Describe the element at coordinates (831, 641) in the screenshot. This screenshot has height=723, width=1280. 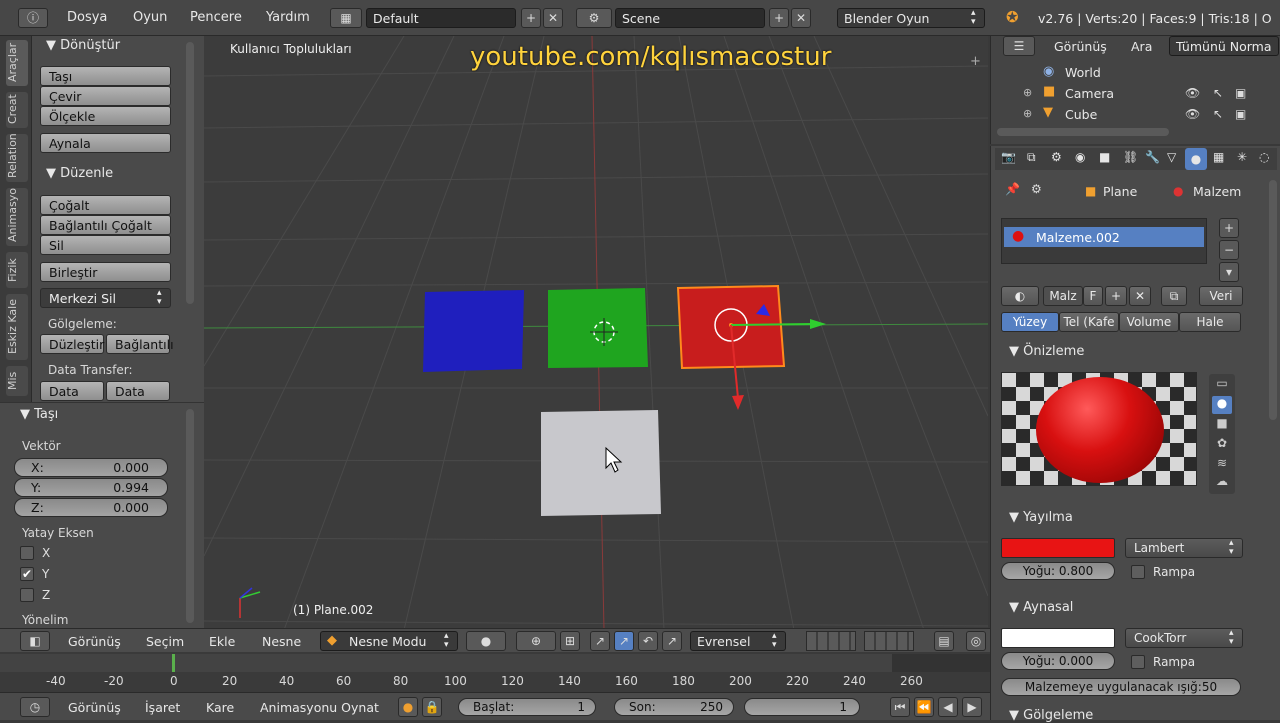
I see `layer-buttons-left` at that location.